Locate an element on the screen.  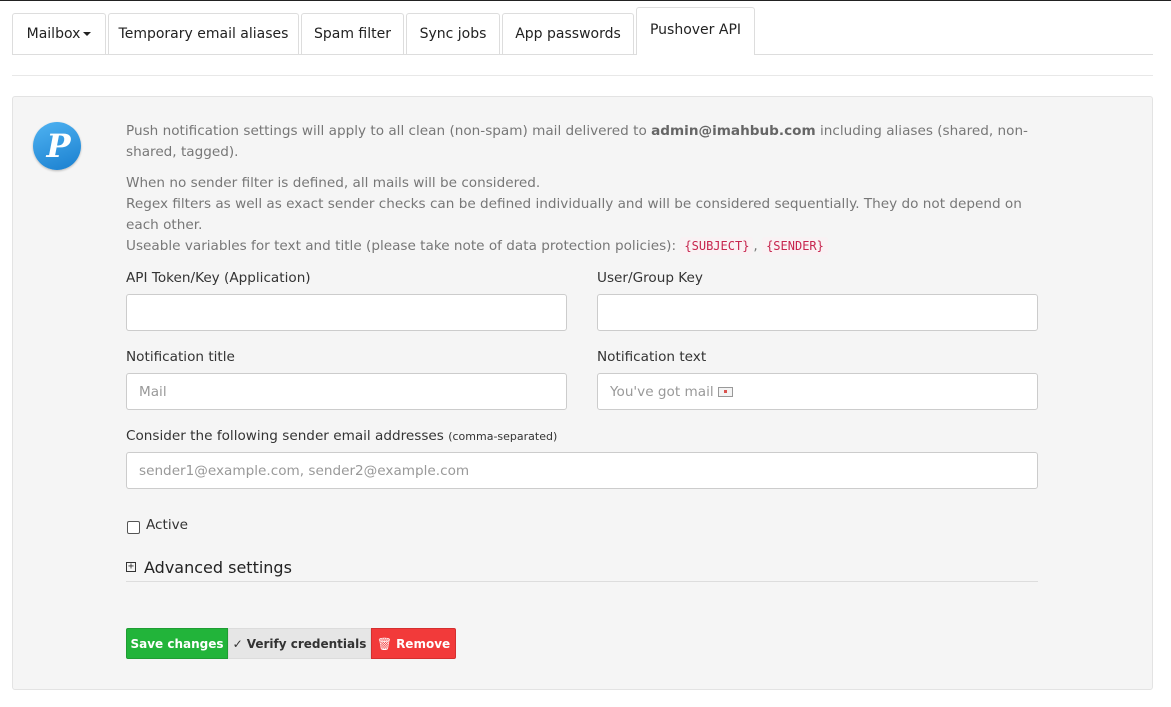
tab-label: Sync jobs is located at coordinates (453, 34).